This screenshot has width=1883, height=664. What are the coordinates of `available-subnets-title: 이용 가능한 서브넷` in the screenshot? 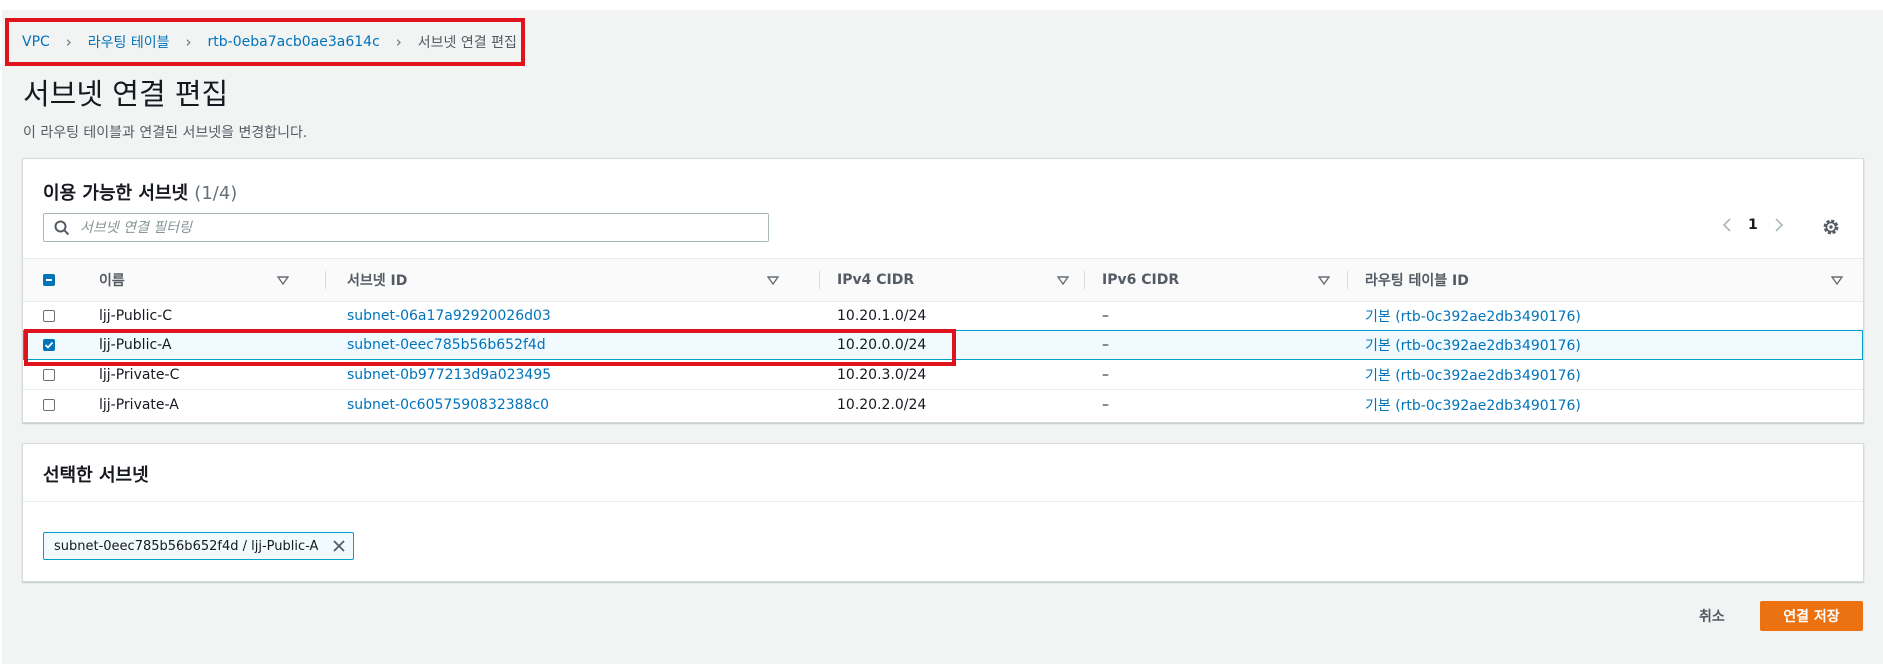 It's located at (116, 193).